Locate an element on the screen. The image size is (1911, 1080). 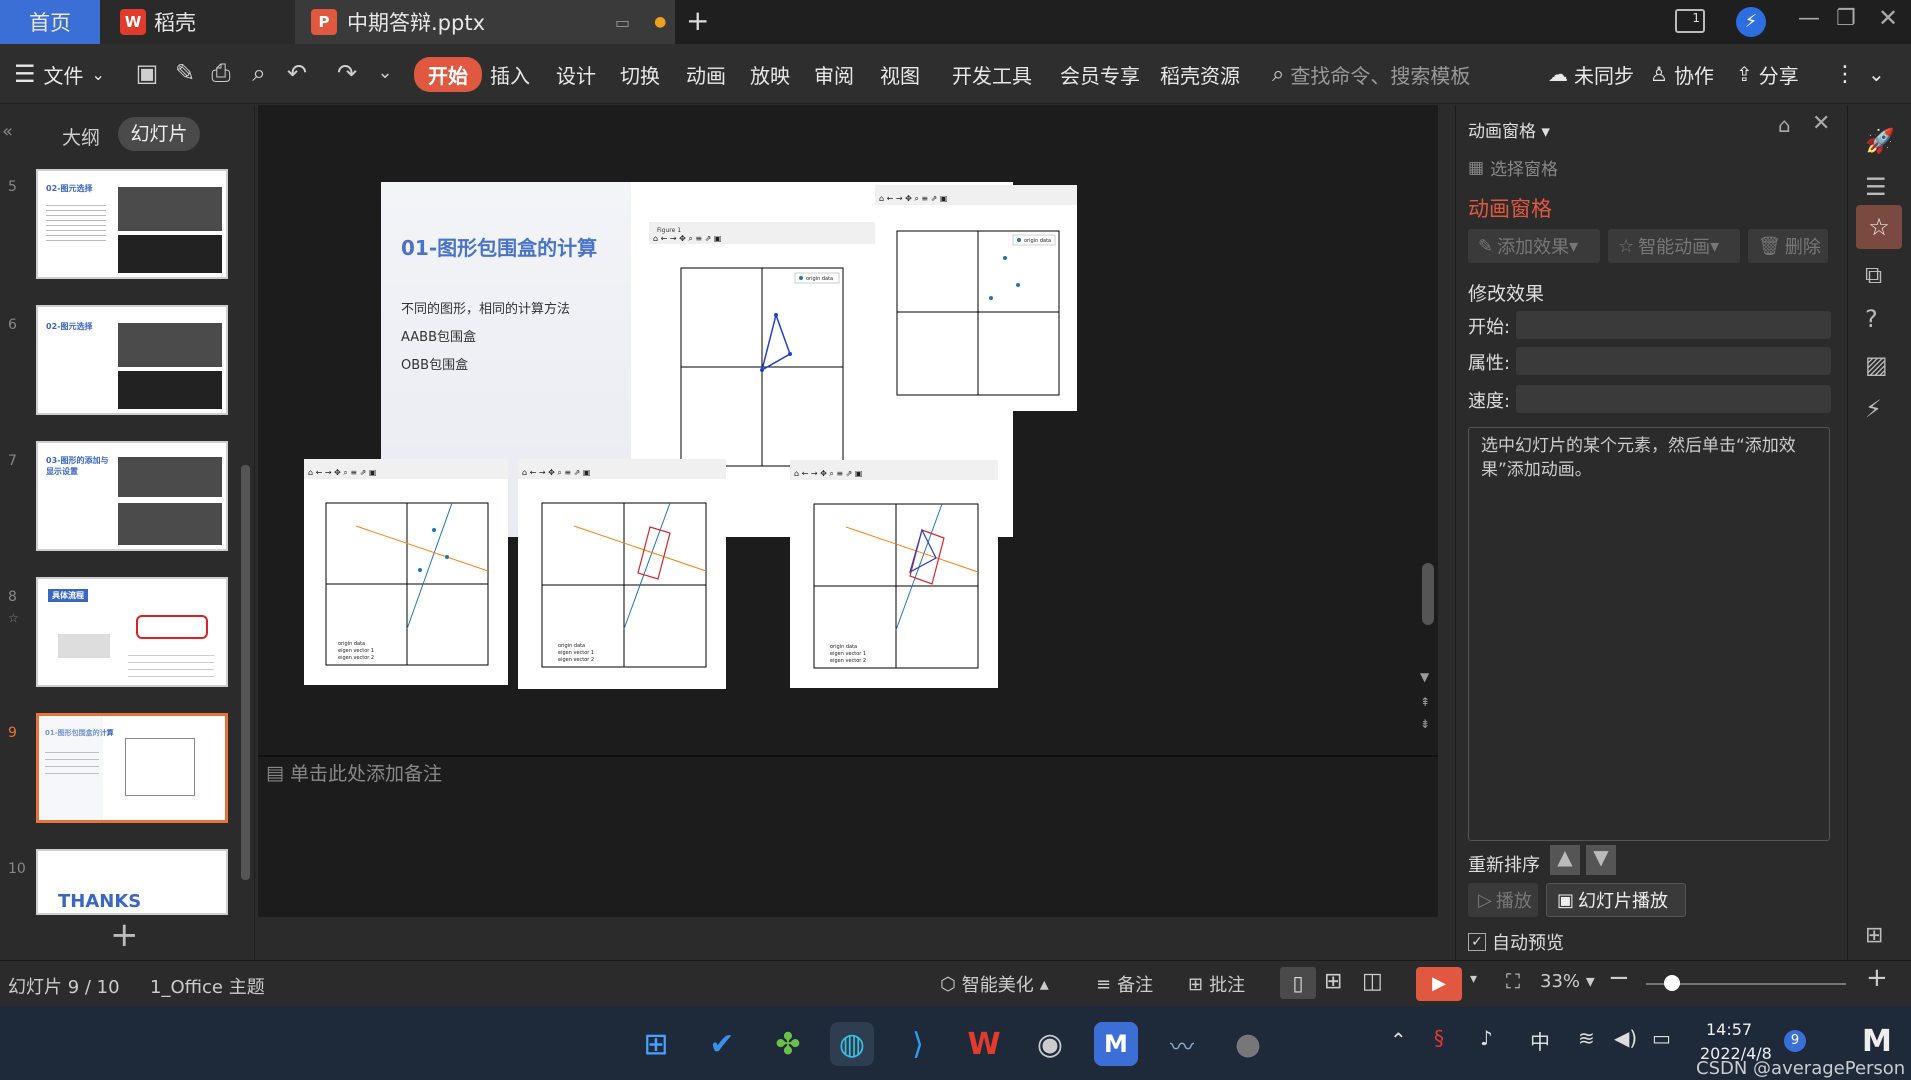
minimize-icon: — is located at coordinates (1809, 18).